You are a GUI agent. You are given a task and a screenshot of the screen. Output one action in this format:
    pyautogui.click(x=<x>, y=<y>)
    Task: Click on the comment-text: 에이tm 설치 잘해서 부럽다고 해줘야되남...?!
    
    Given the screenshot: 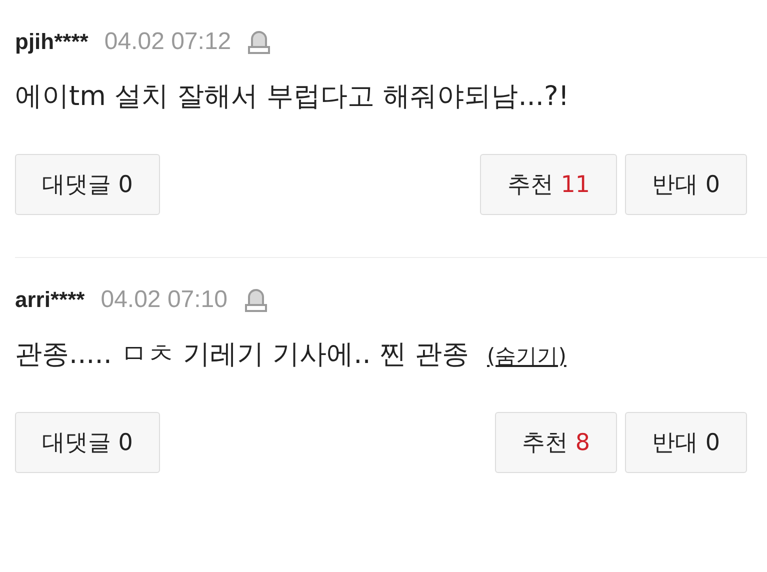 What is the action you would take?
    pyautogui.click(x=292, y=97)
    